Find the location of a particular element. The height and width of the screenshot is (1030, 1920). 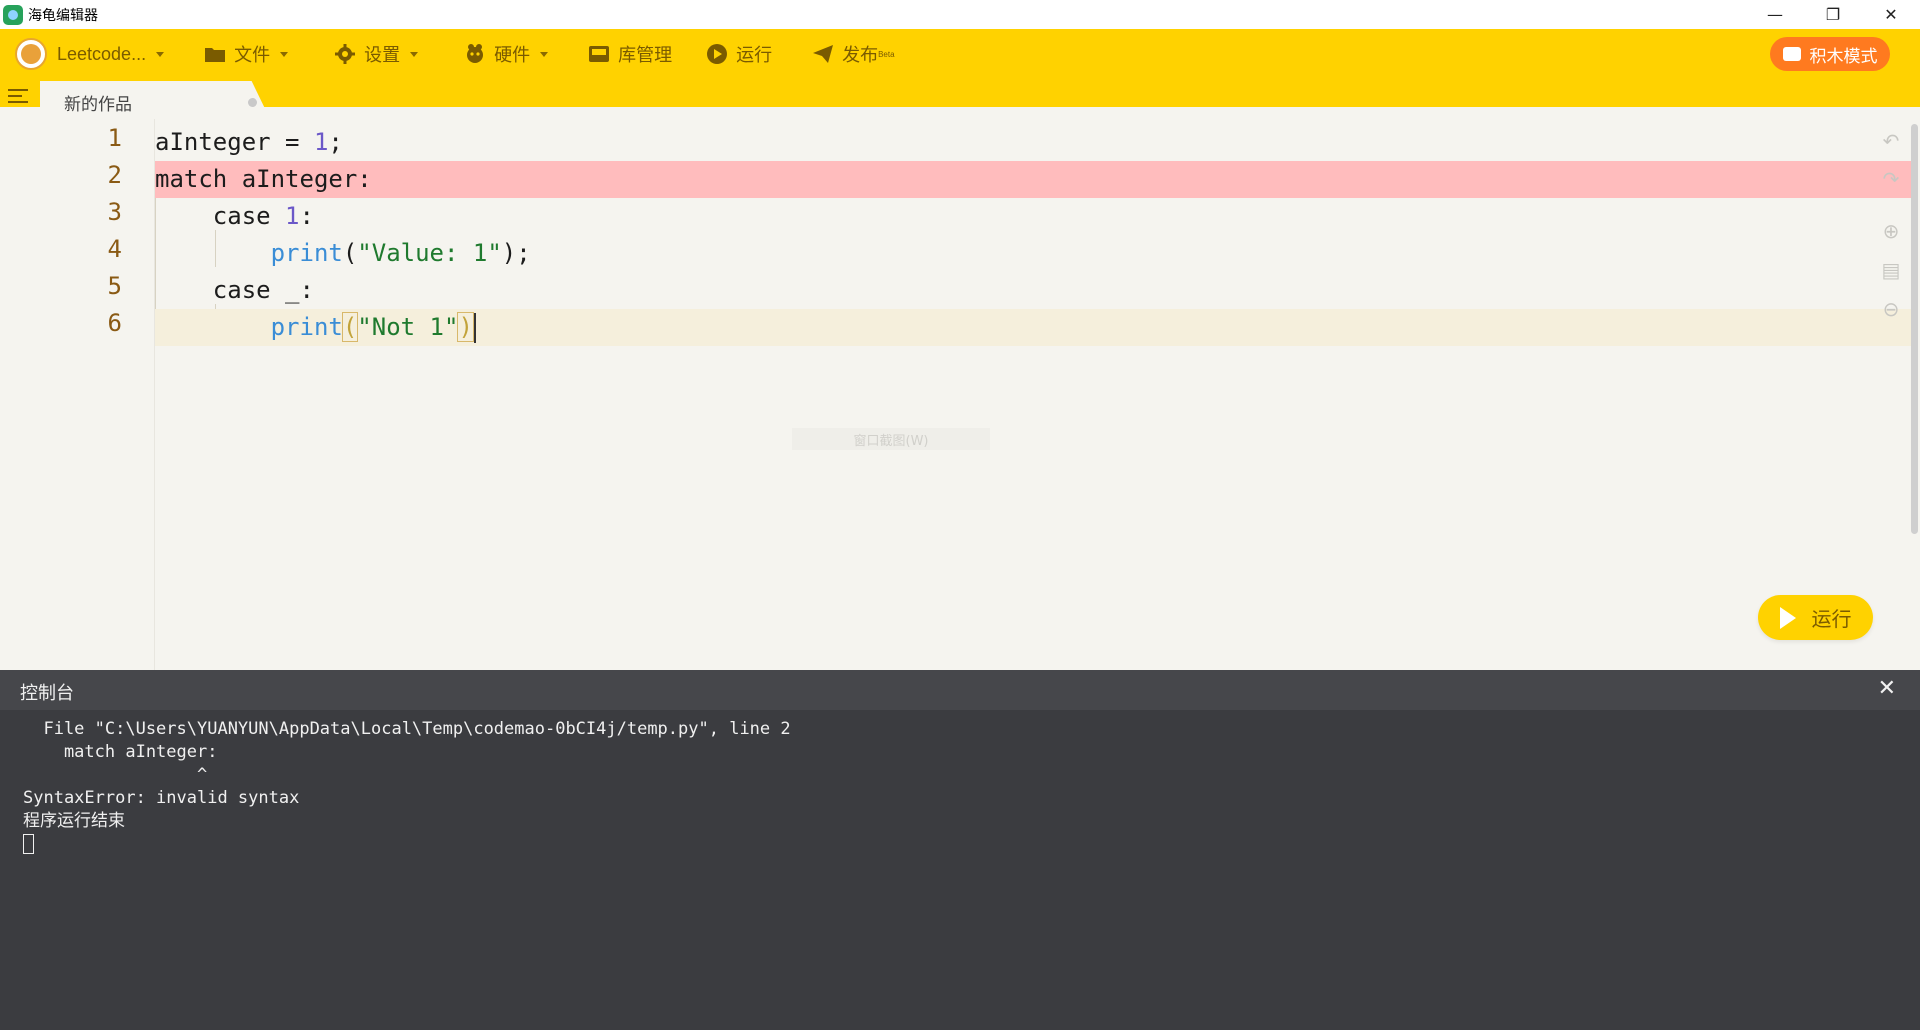

gear-icon is located at coordinates (345, 54).